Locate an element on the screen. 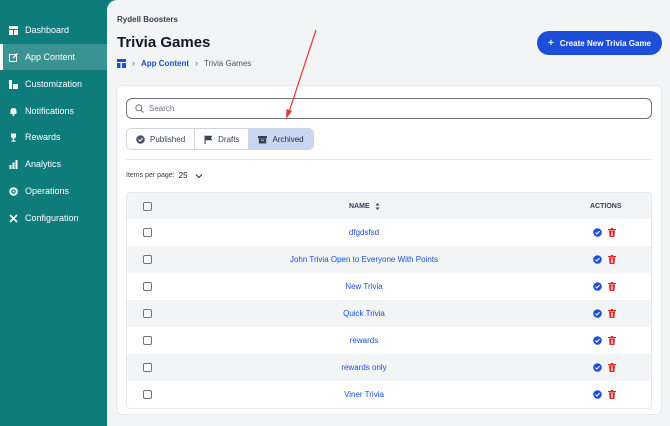  sort-icon is located at coordinates (377, 206).